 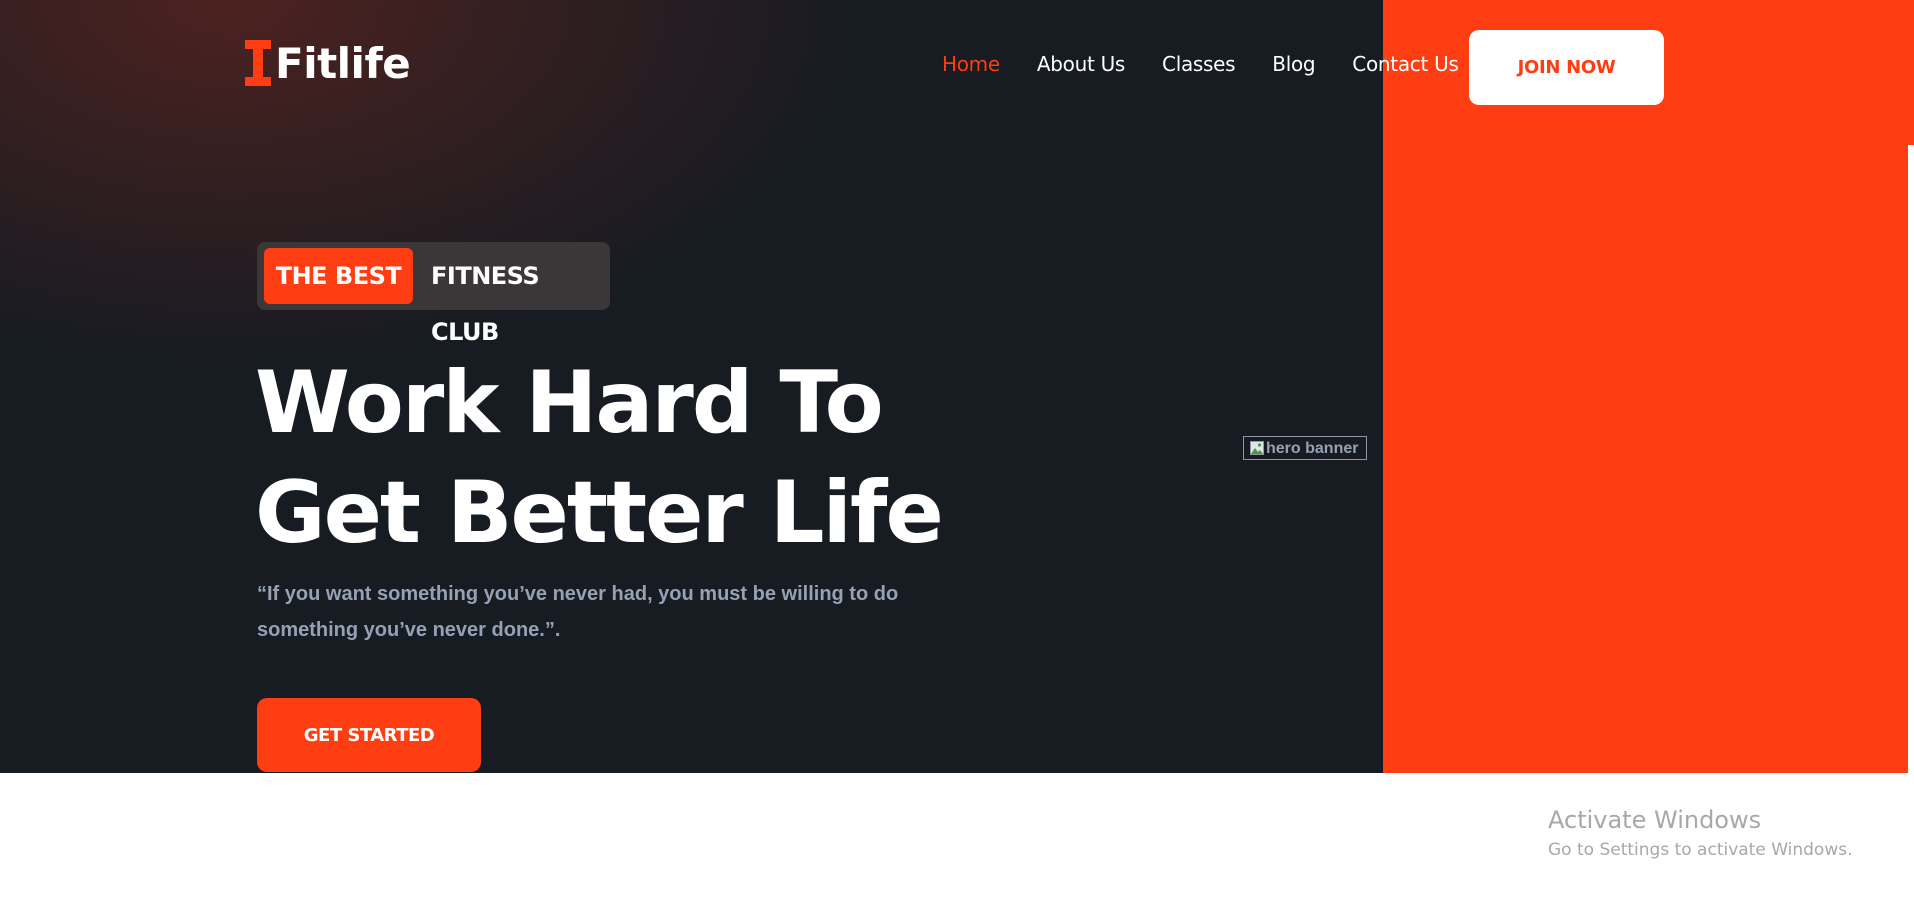 What do you see at coordinates (1081, 64) in the screenshot?
I see `nav-item-about-us: About Us` at bounding box center [1081, 64].